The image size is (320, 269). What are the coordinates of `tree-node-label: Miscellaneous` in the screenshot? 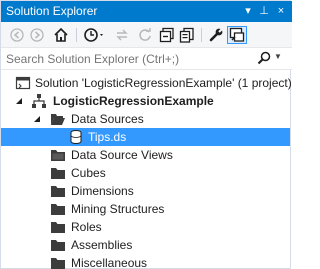 It's located at (109, 262).